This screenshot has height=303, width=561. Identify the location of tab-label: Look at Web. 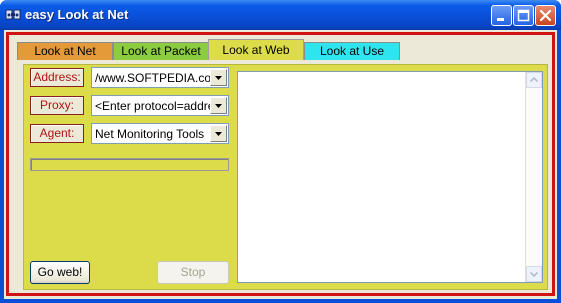
(256, 50).